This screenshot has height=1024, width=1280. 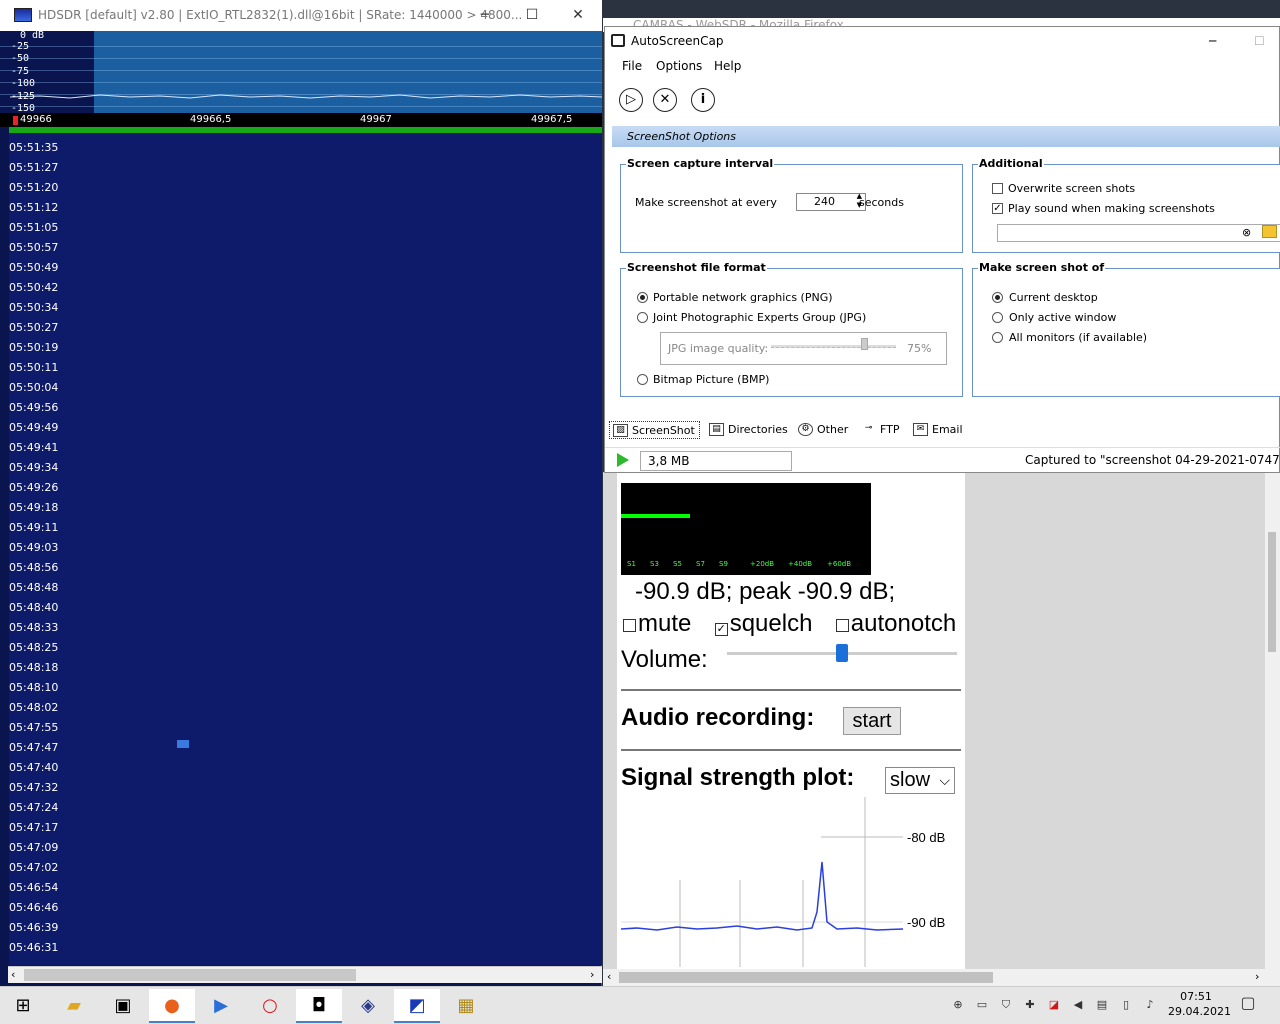 What do you see at coordinates (789, 624) in the screenshot?
I see `options-row: mute ✓ squelch autonotch` at bounding box center [789, 624].